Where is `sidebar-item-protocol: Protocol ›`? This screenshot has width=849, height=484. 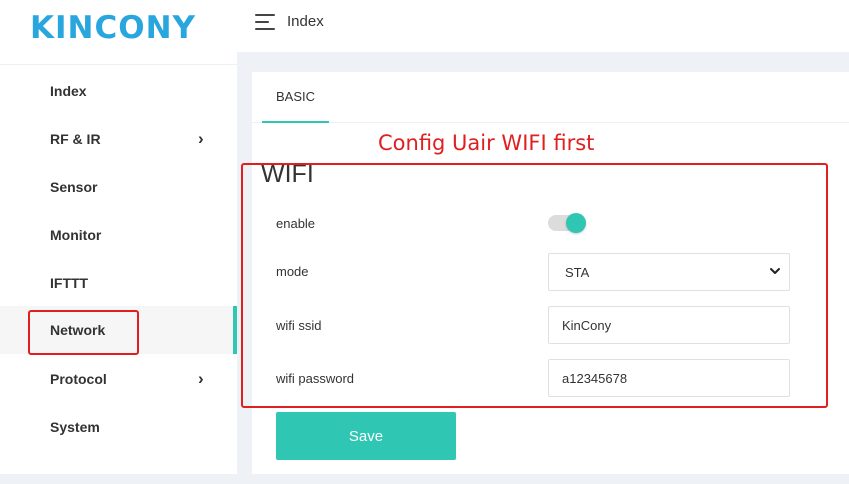 sidebar-item-protocol: Protocol › is located at coordinates (118, 379).